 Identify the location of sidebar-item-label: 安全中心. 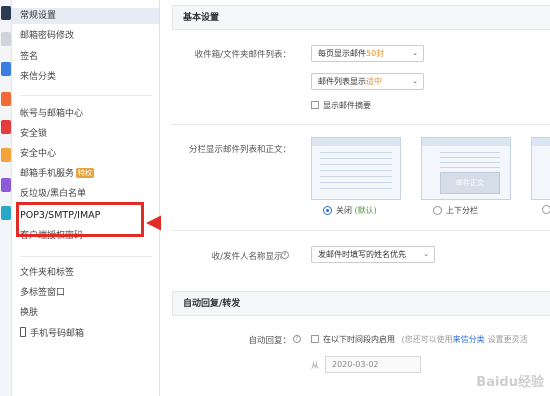
(38, 154).